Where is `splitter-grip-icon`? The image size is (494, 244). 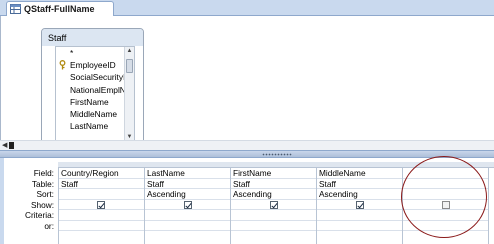
splitter-grip-icon is located at coordinates (277, 154).